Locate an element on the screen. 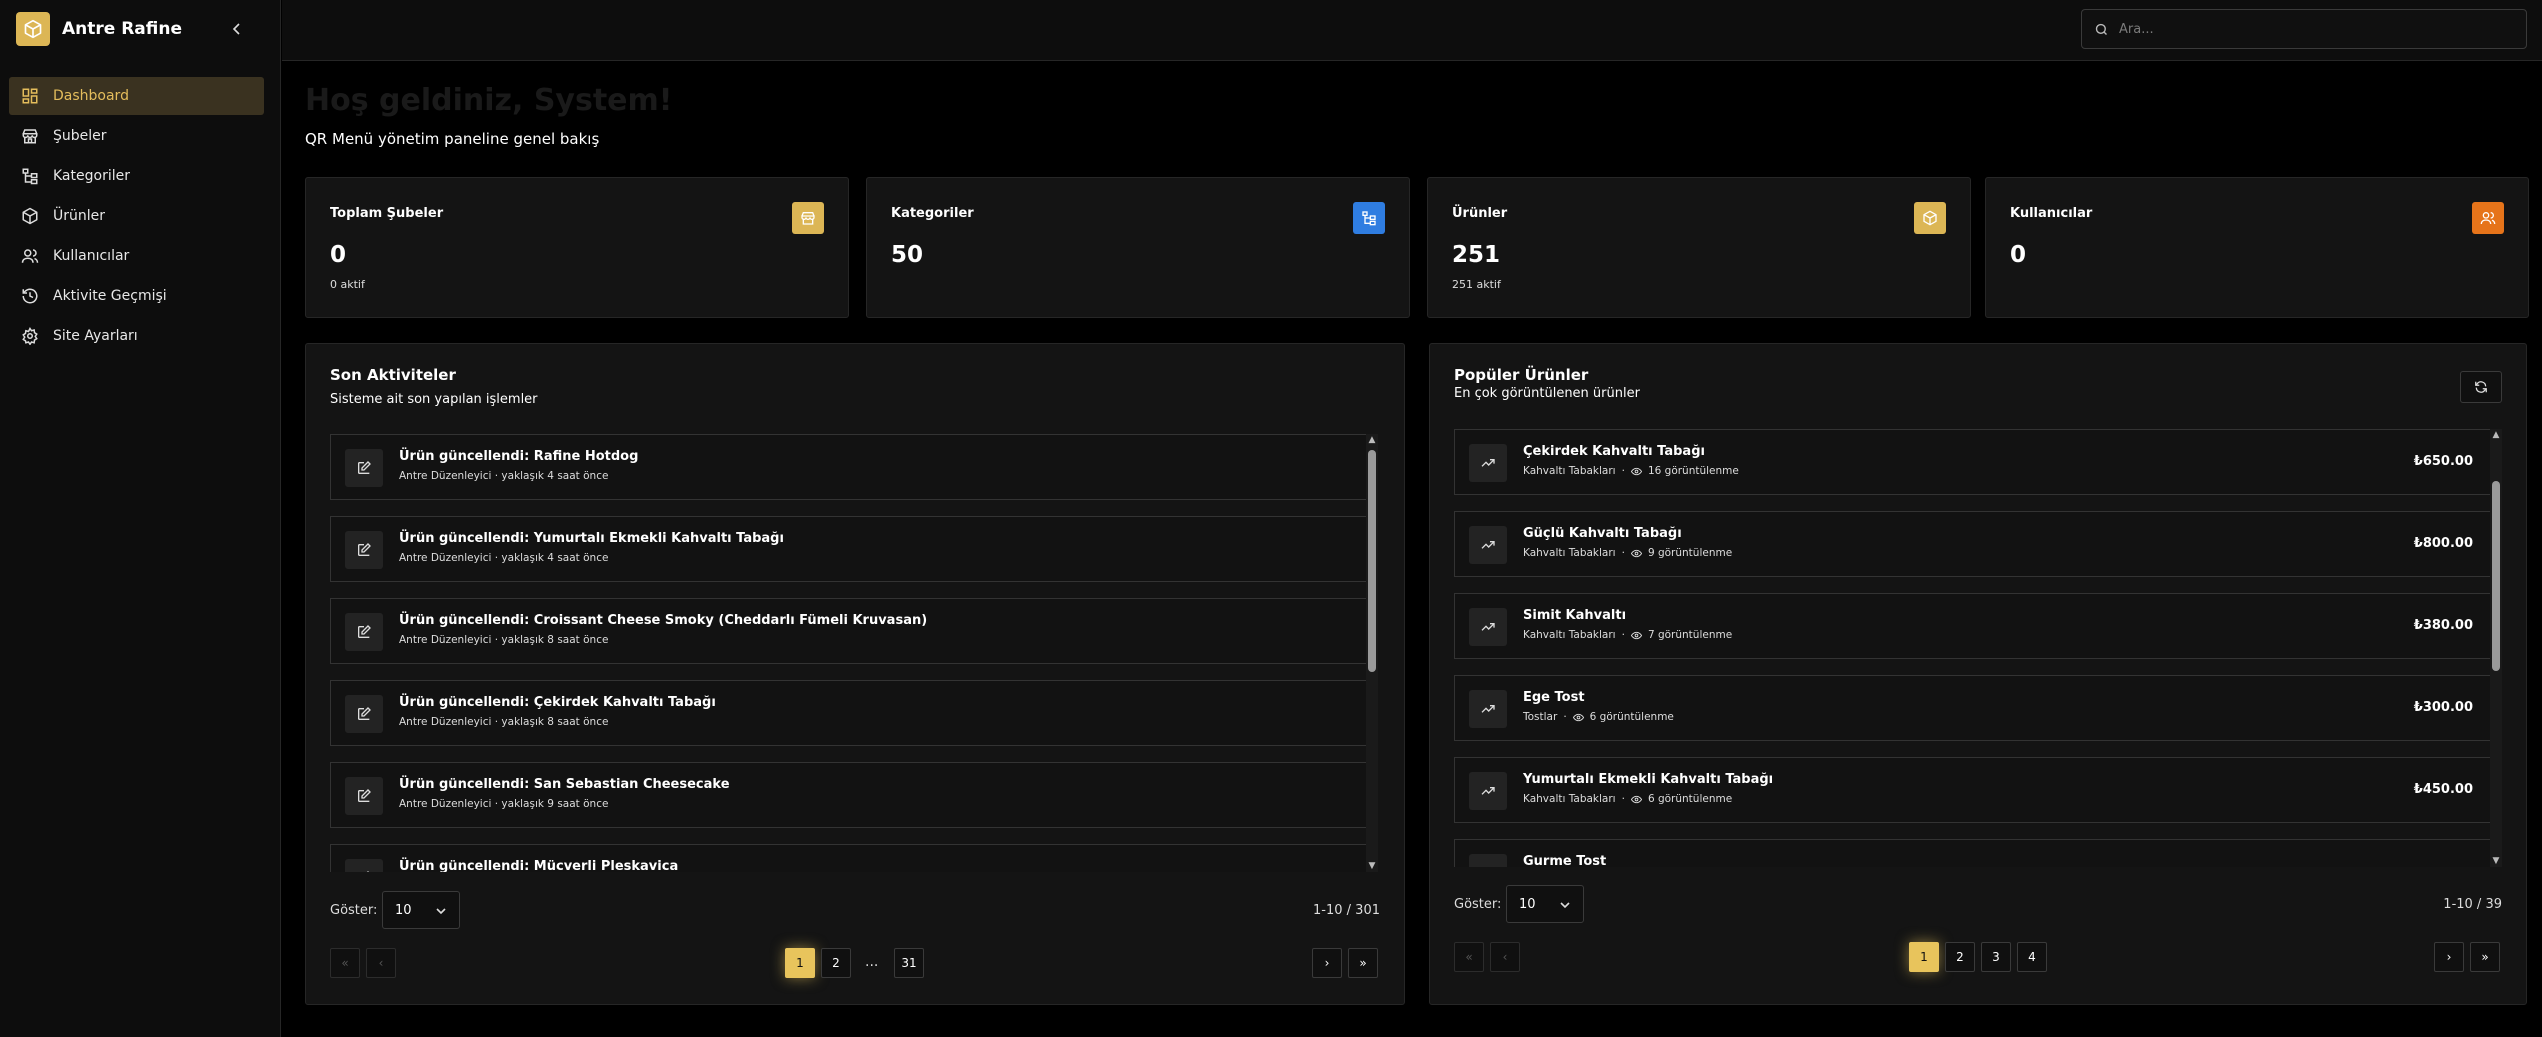  stat-title: Ürünler is located at coordinates (1480, 213).